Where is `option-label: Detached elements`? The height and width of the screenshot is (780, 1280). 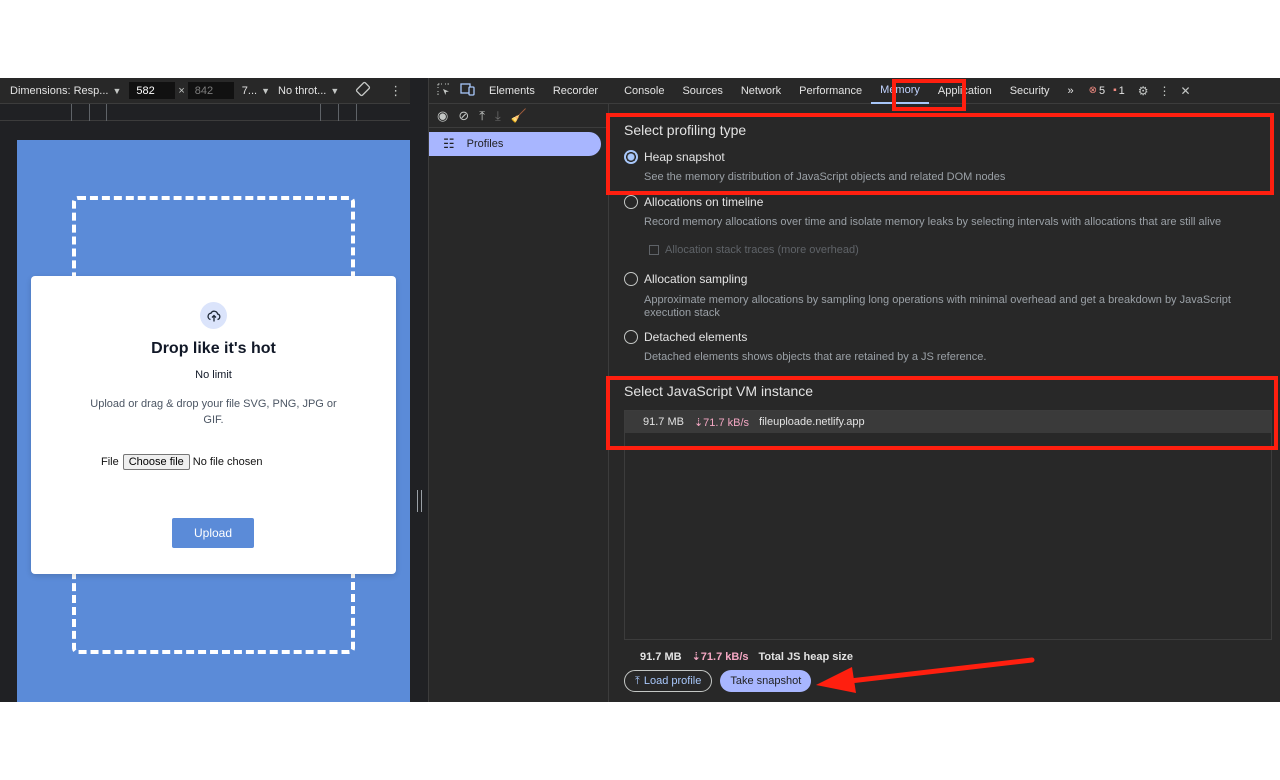 option-label: Detached elements is located at coordinates (696, 337).